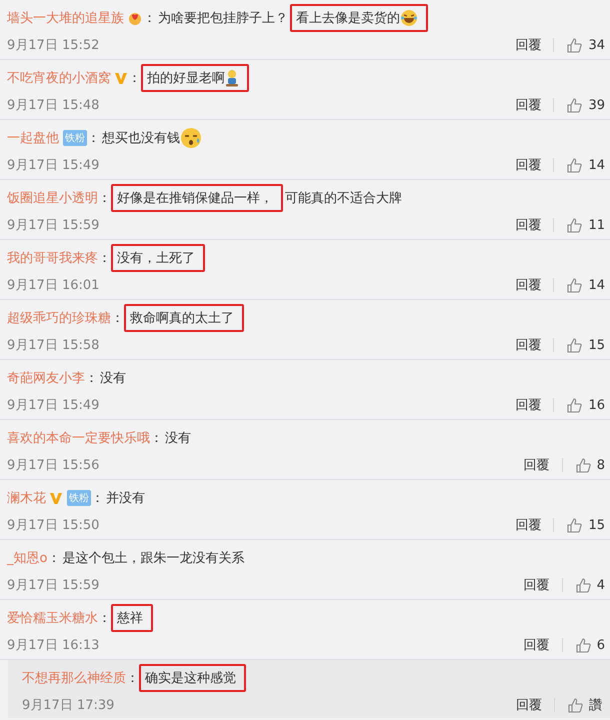 This screenshot has height=720, width=610. I want to click on comment-text: 看上去像是卖货的, so click(348, 18).